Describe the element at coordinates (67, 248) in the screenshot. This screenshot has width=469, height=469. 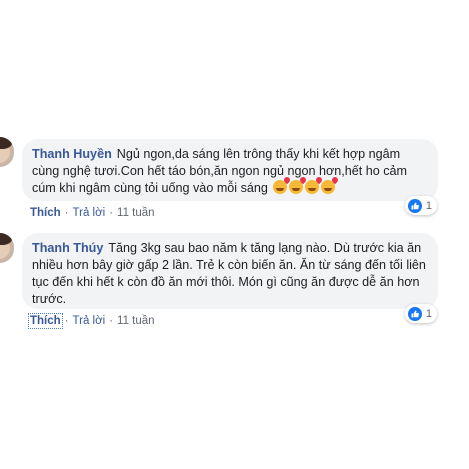
I see `comment-author: Thanh Thúy` at that location.